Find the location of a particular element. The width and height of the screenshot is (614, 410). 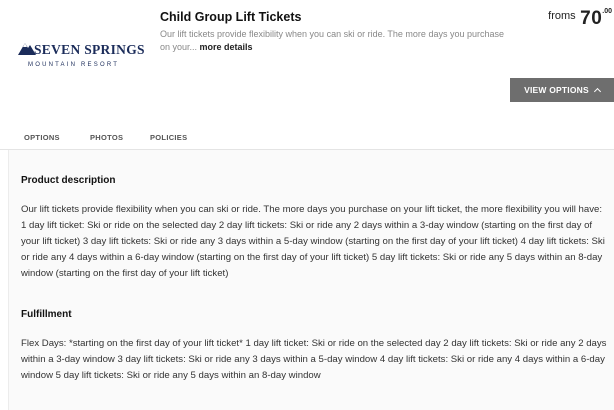

product-description-heading: Product description is located at coordinates (68, 180).